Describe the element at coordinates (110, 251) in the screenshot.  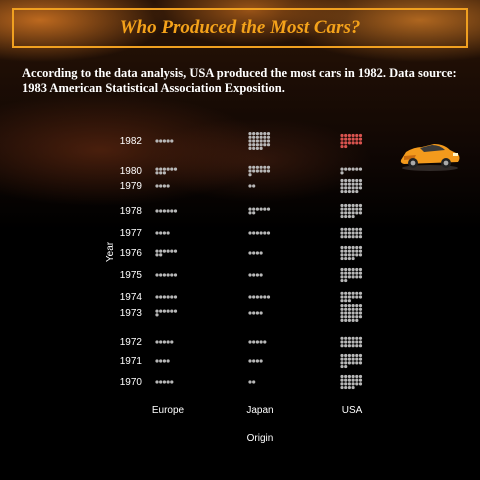
I see `y-axis-label: Year` at that location.